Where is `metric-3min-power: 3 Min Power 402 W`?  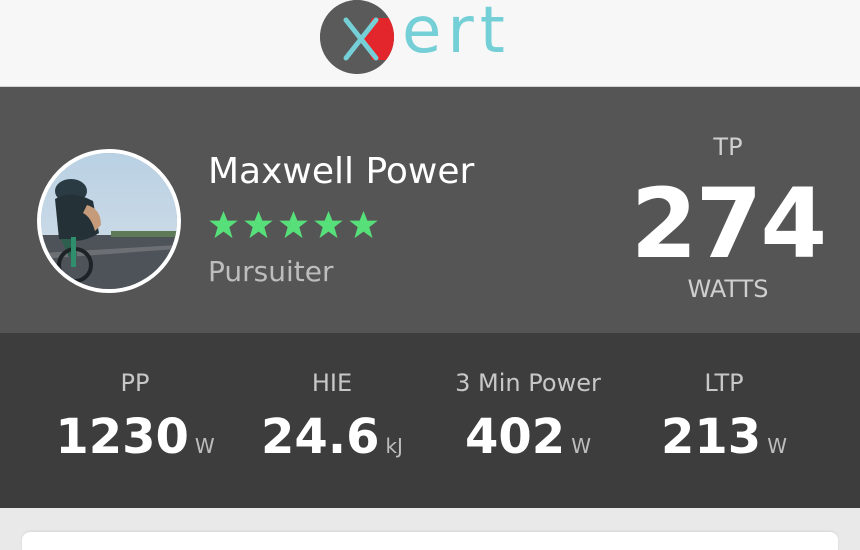
metric-3min-power: 3 Min Power 402 W is located at coordinates (528, 420).